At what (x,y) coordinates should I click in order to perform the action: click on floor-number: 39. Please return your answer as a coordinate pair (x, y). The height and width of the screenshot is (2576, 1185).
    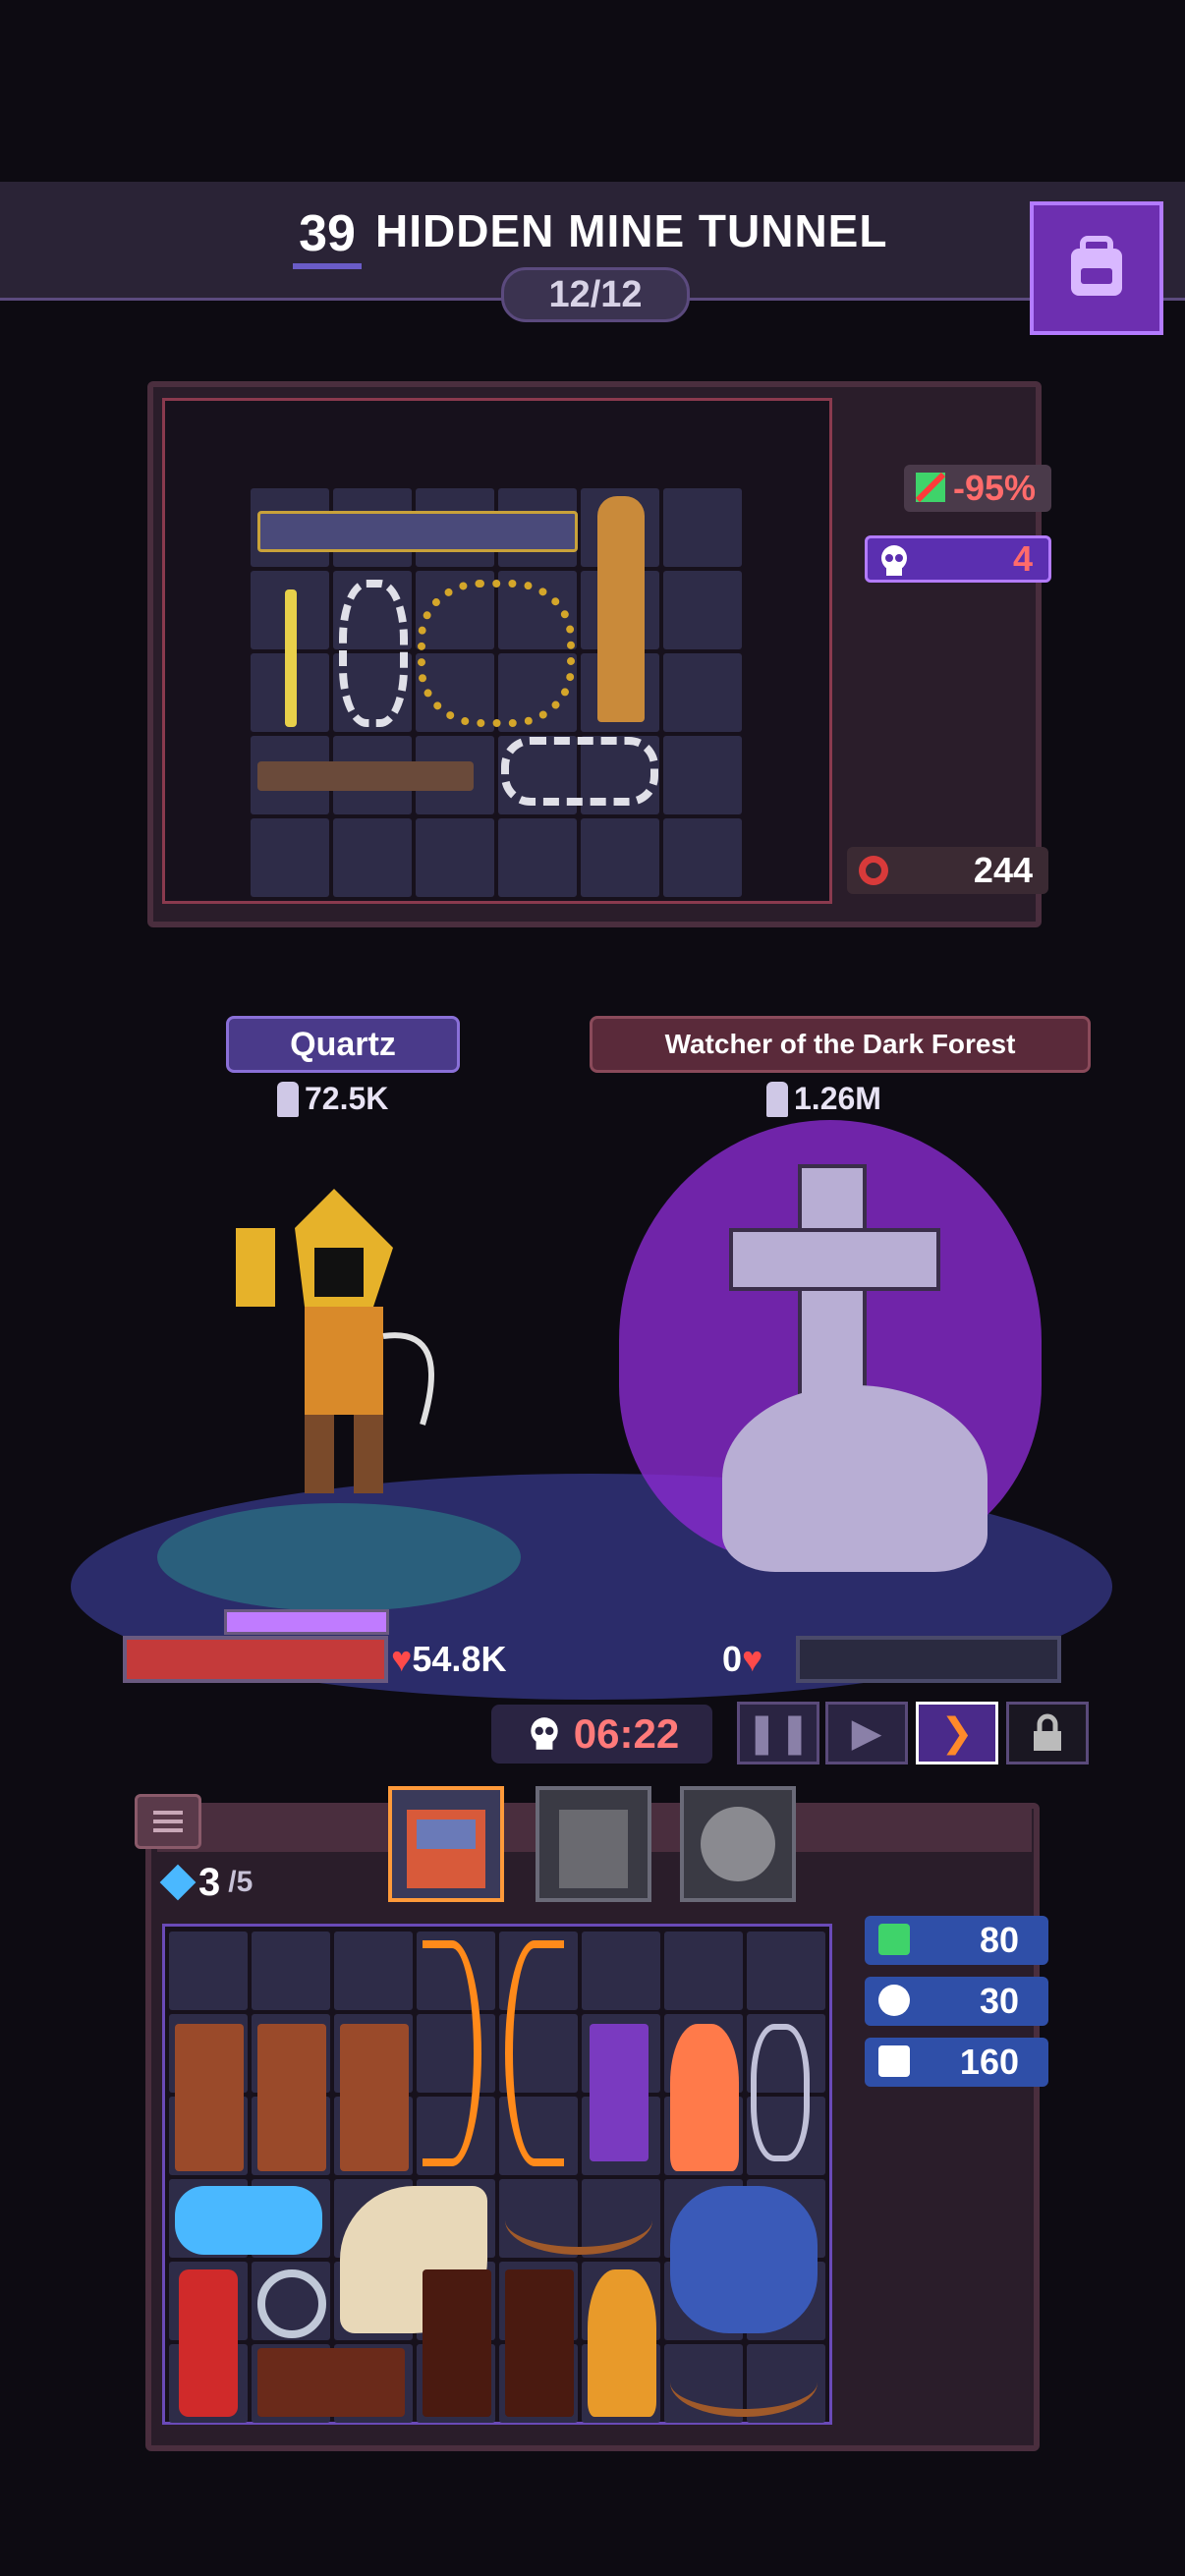
    Looking at the image, I should click on (327, 236).